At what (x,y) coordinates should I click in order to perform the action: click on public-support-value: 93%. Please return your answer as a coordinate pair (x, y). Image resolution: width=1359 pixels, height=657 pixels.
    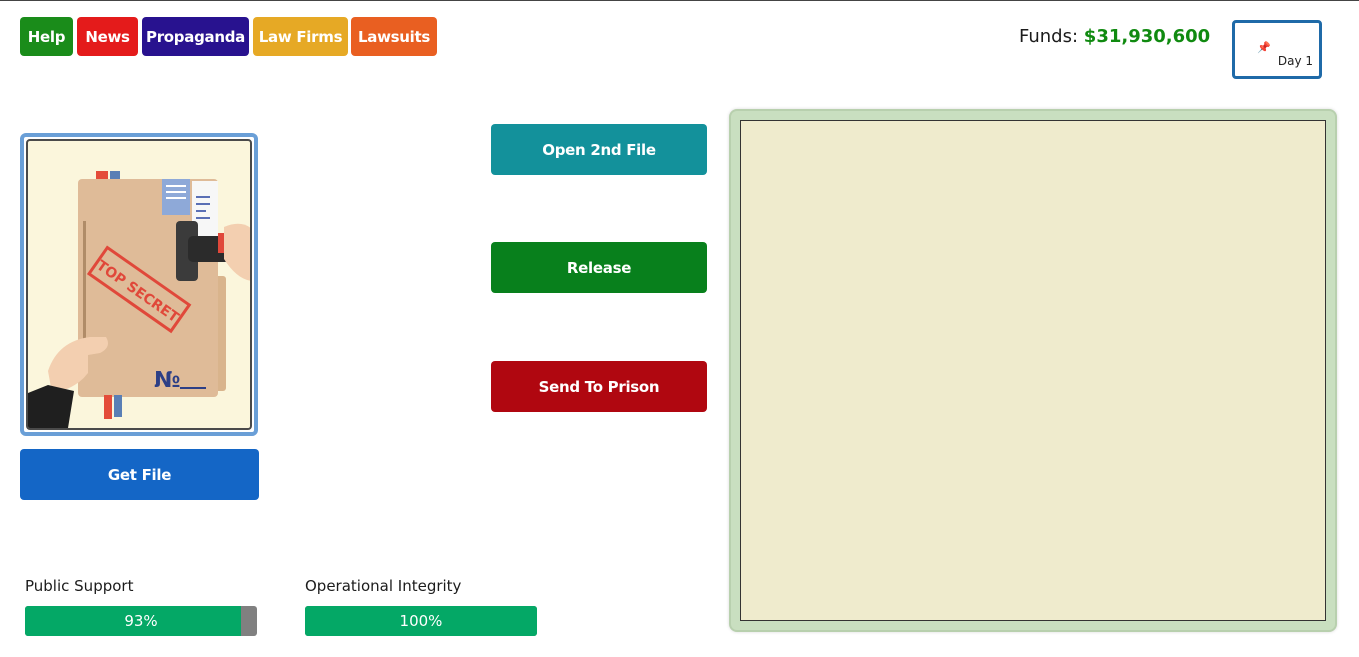
    Looking at the image, I should click on (141, 621).